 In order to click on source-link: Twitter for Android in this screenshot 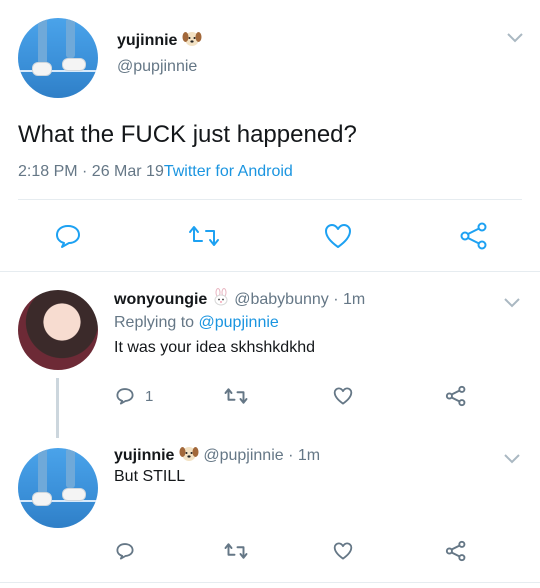, I will do `click(228, 171)`.